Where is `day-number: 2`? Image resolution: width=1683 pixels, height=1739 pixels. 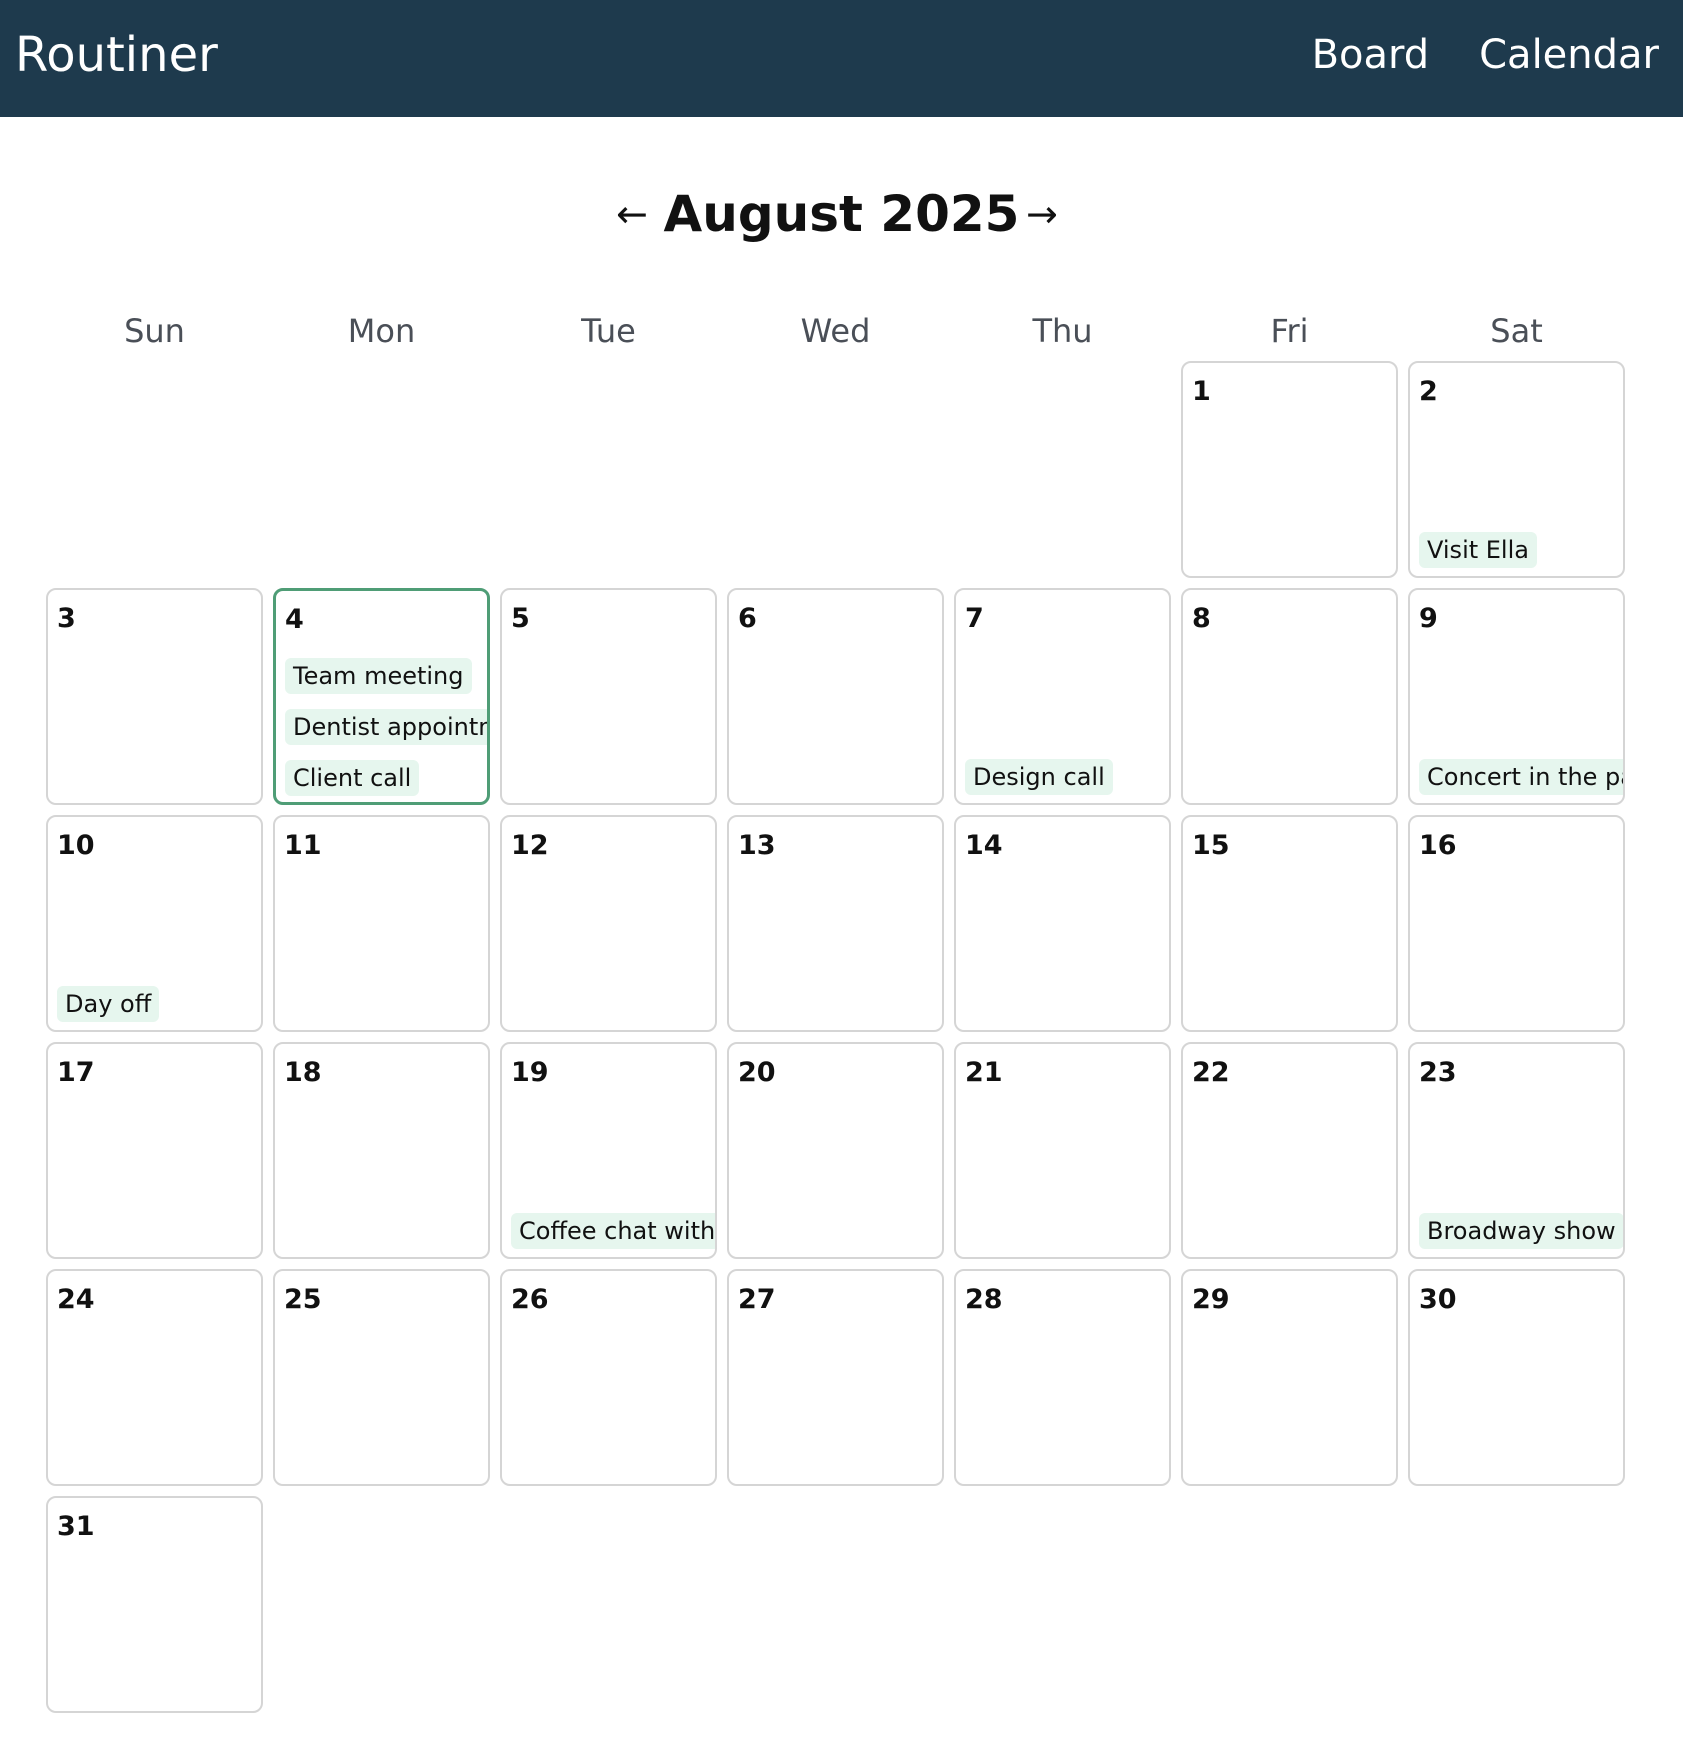 day-number: 2 is located at coordinates (1428, 391).